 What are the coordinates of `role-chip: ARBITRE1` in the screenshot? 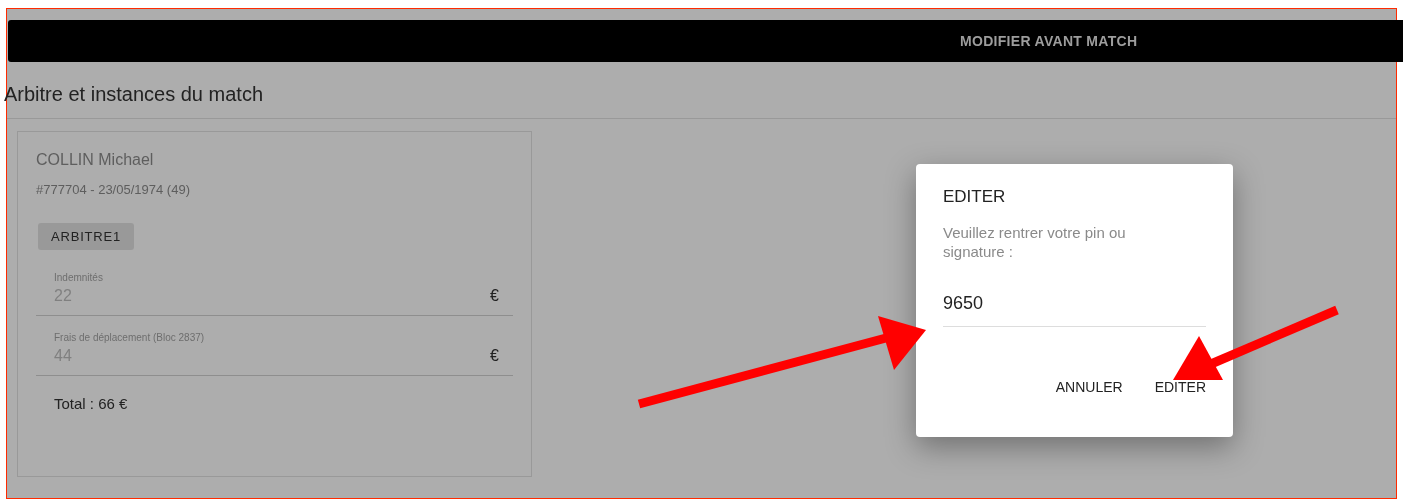 It's located at (86, 236).